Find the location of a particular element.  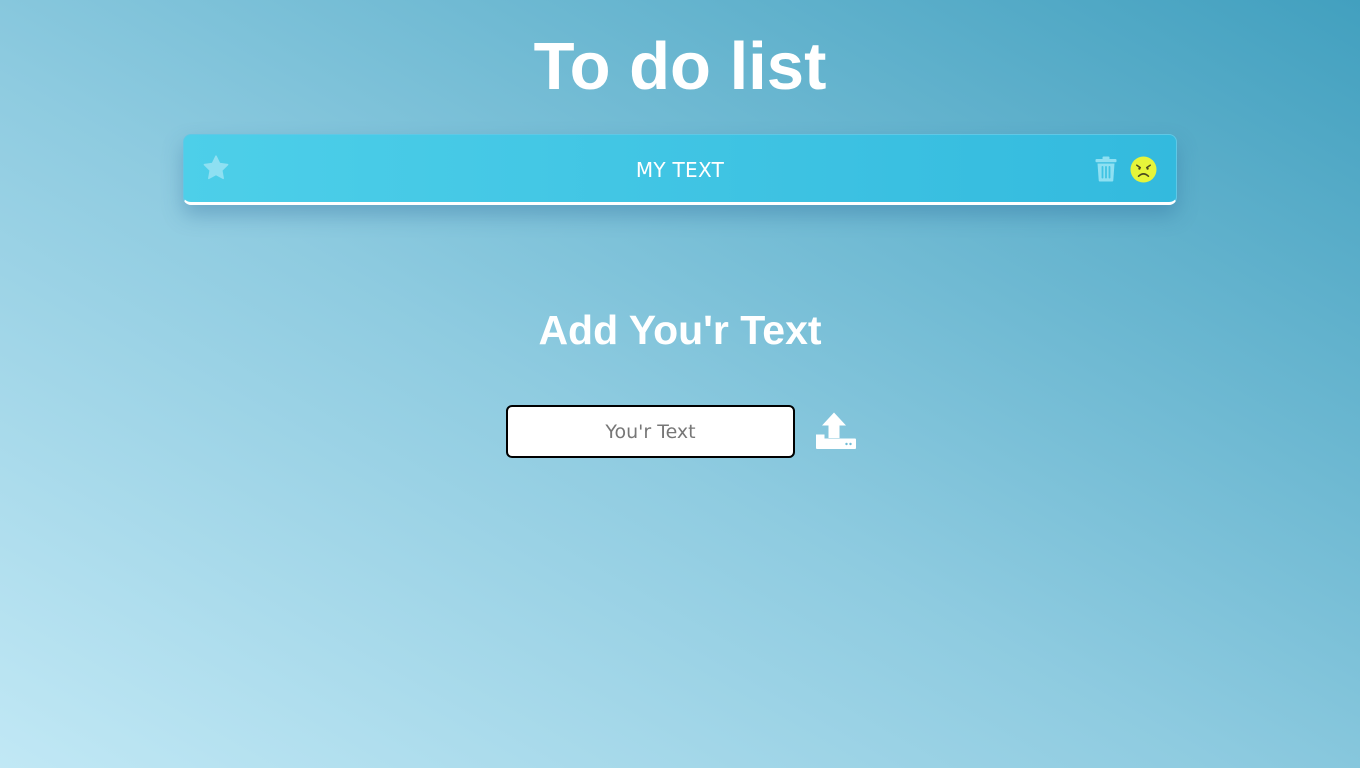

section-title: Add You'r Text is located at coordinates (680, 330).